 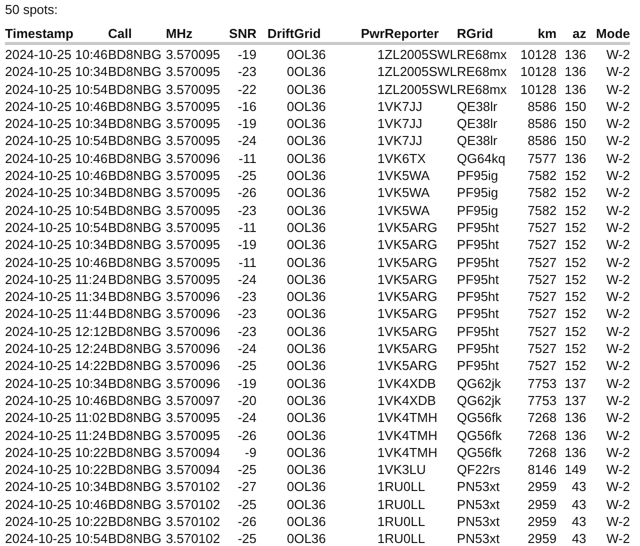 What do you see at coordinates (542, 418) in the screenshot?
I see `table-cell: 7268` at bounding box center [542, 418].